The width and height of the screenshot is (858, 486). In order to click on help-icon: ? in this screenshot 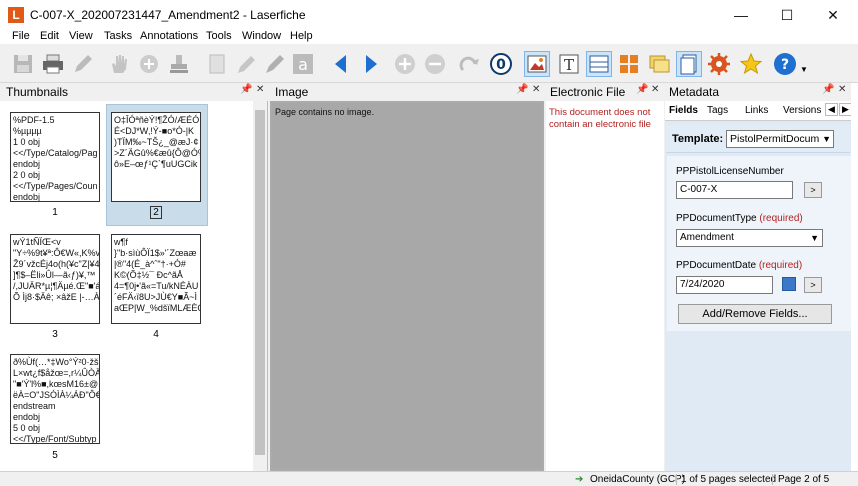, I will do `click(785, 64)`.